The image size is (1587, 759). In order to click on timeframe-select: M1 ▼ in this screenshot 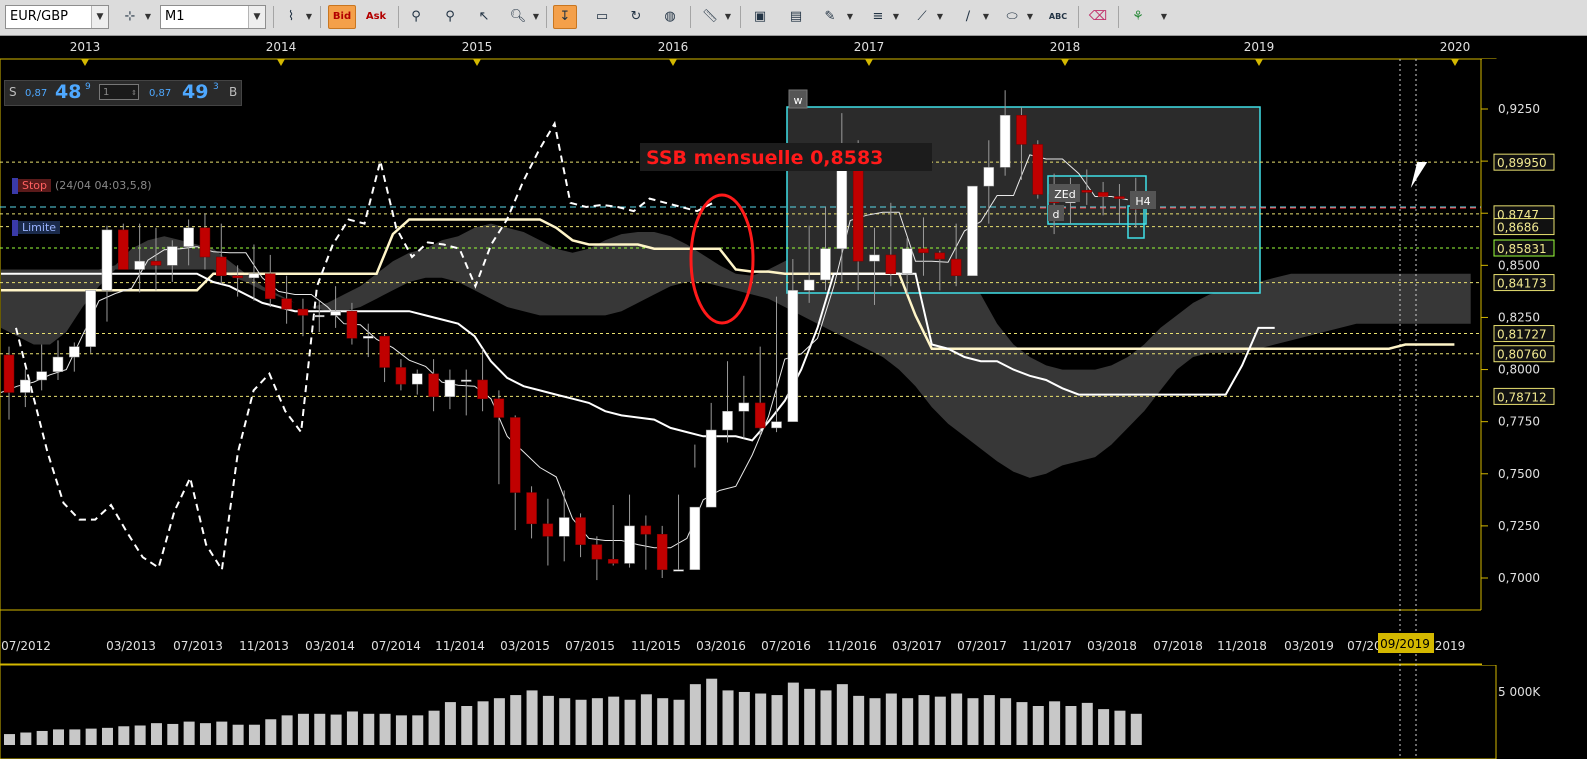, I will do `click(213, 17)`.